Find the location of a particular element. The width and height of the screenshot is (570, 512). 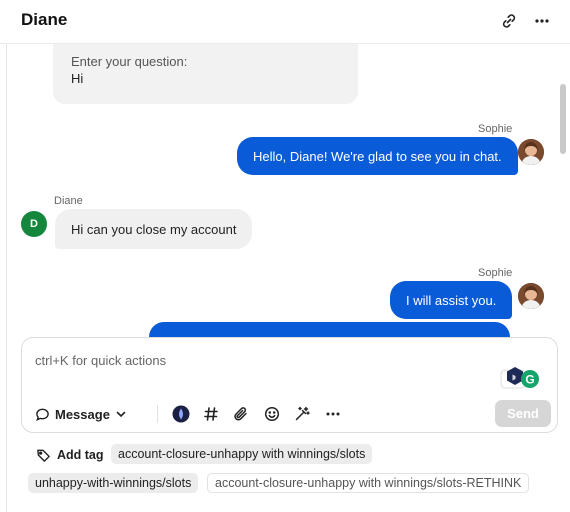

smiley-icon is located at coordinates (272, 414).